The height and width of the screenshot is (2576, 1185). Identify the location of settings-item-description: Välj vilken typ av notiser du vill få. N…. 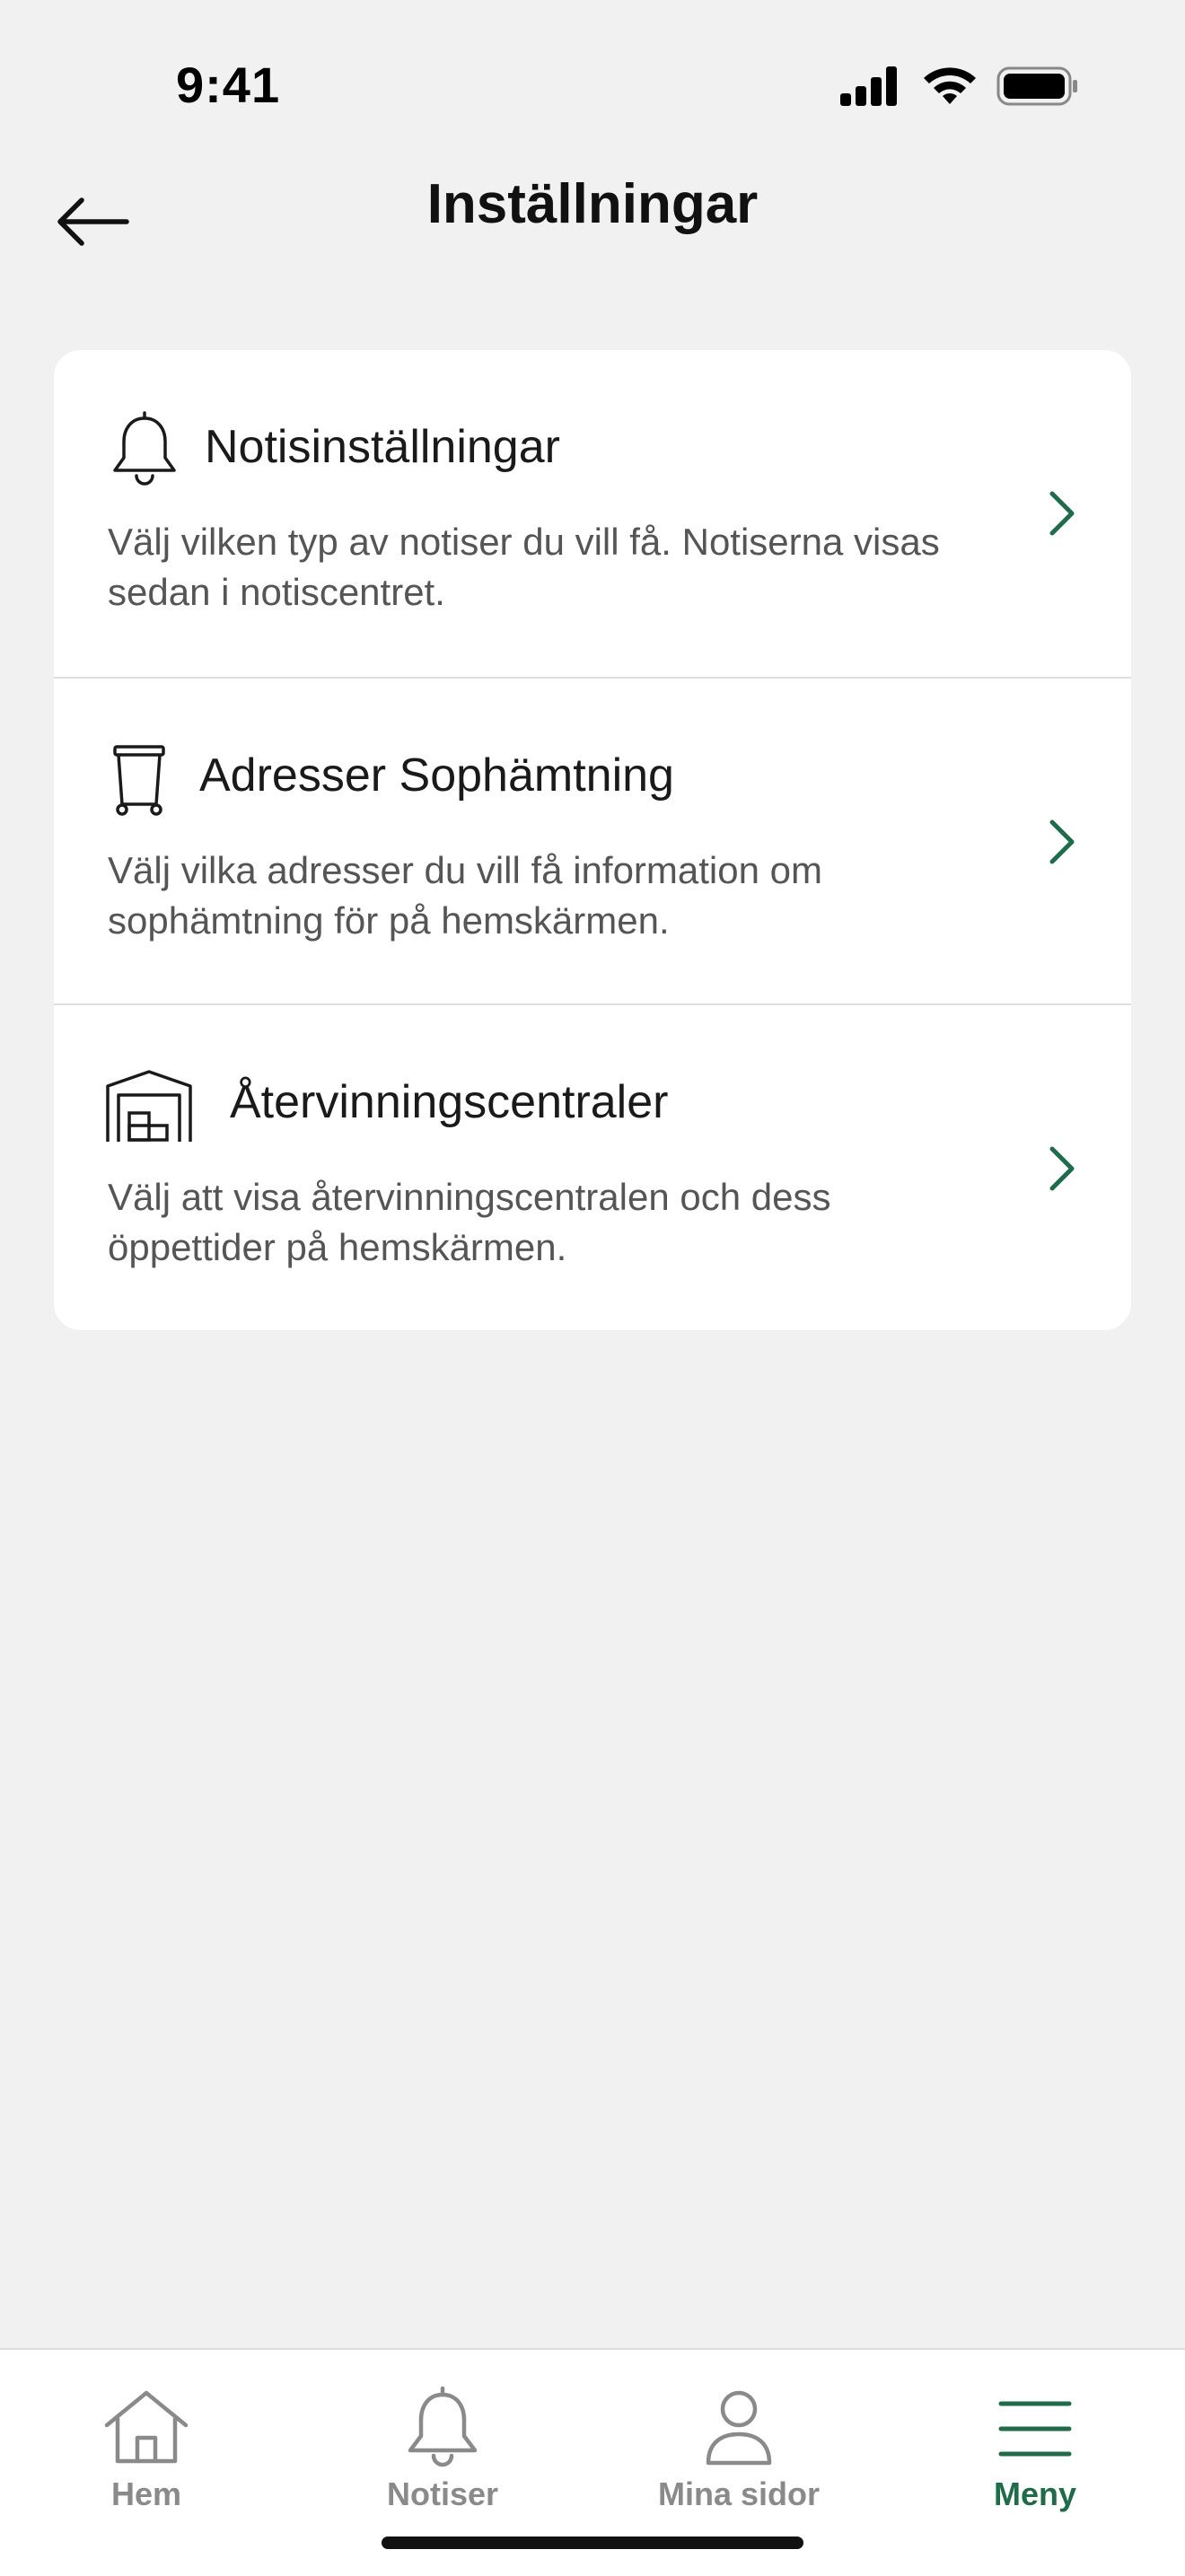
(524, 567).